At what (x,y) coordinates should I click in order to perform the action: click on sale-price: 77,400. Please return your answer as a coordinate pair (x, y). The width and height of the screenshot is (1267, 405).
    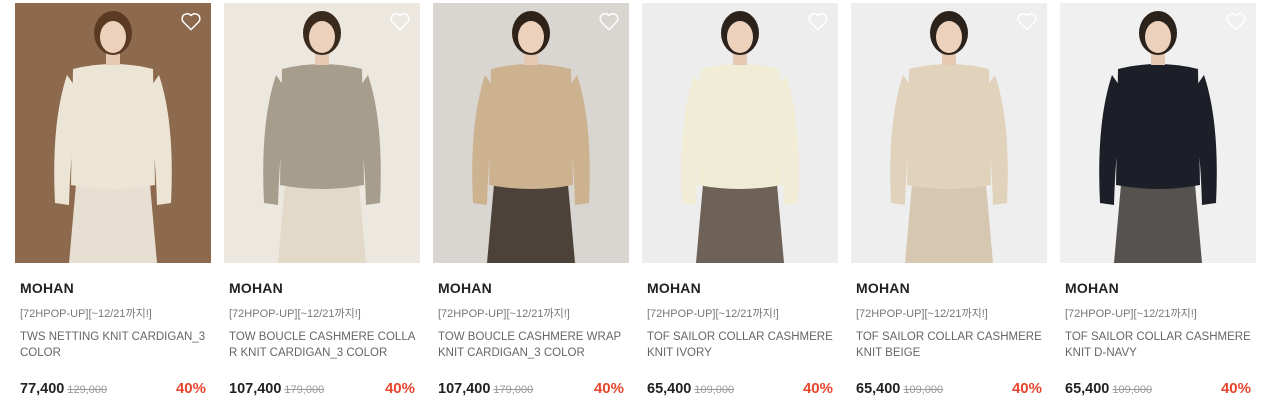
    Looking at the image, I should click on (42, 389).